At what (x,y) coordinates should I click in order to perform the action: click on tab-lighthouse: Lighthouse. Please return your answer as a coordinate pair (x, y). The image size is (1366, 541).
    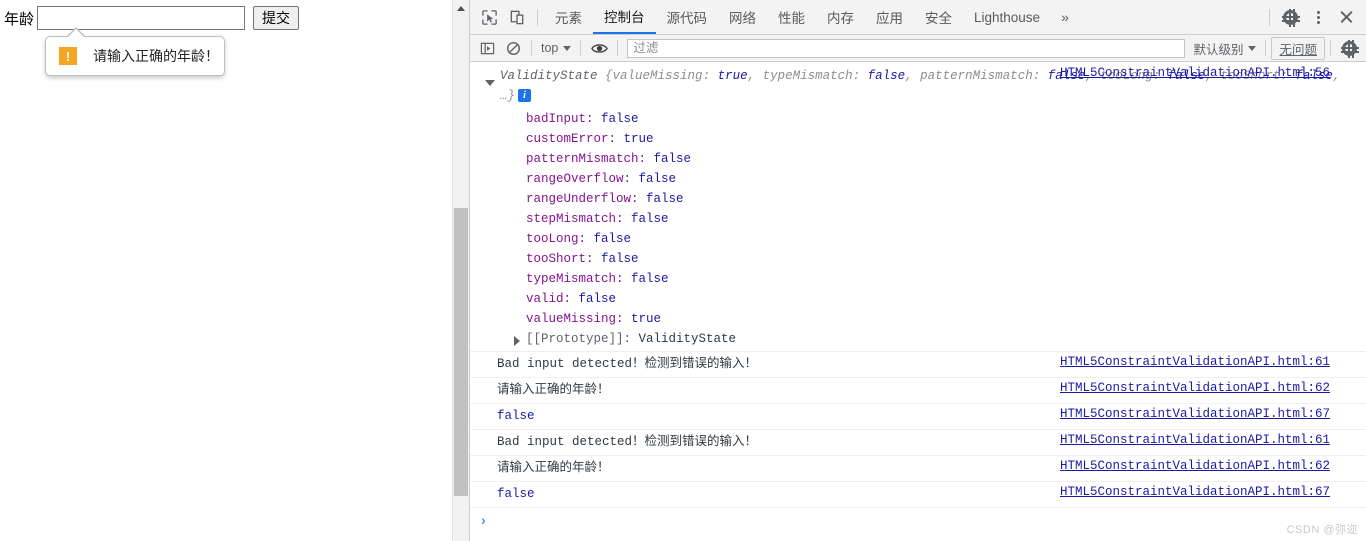
    Looking at the image, I should click on (1007, 17).